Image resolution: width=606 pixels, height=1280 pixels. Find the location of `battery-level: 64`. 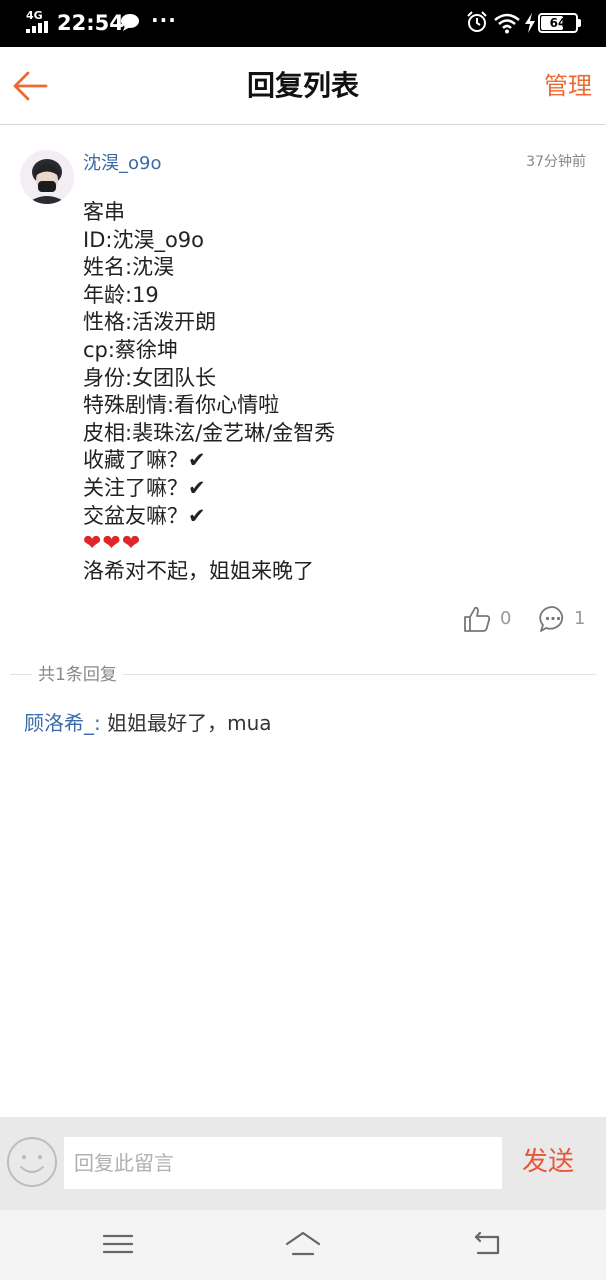

battery-level: 64 is located at coordinates (558, 23).